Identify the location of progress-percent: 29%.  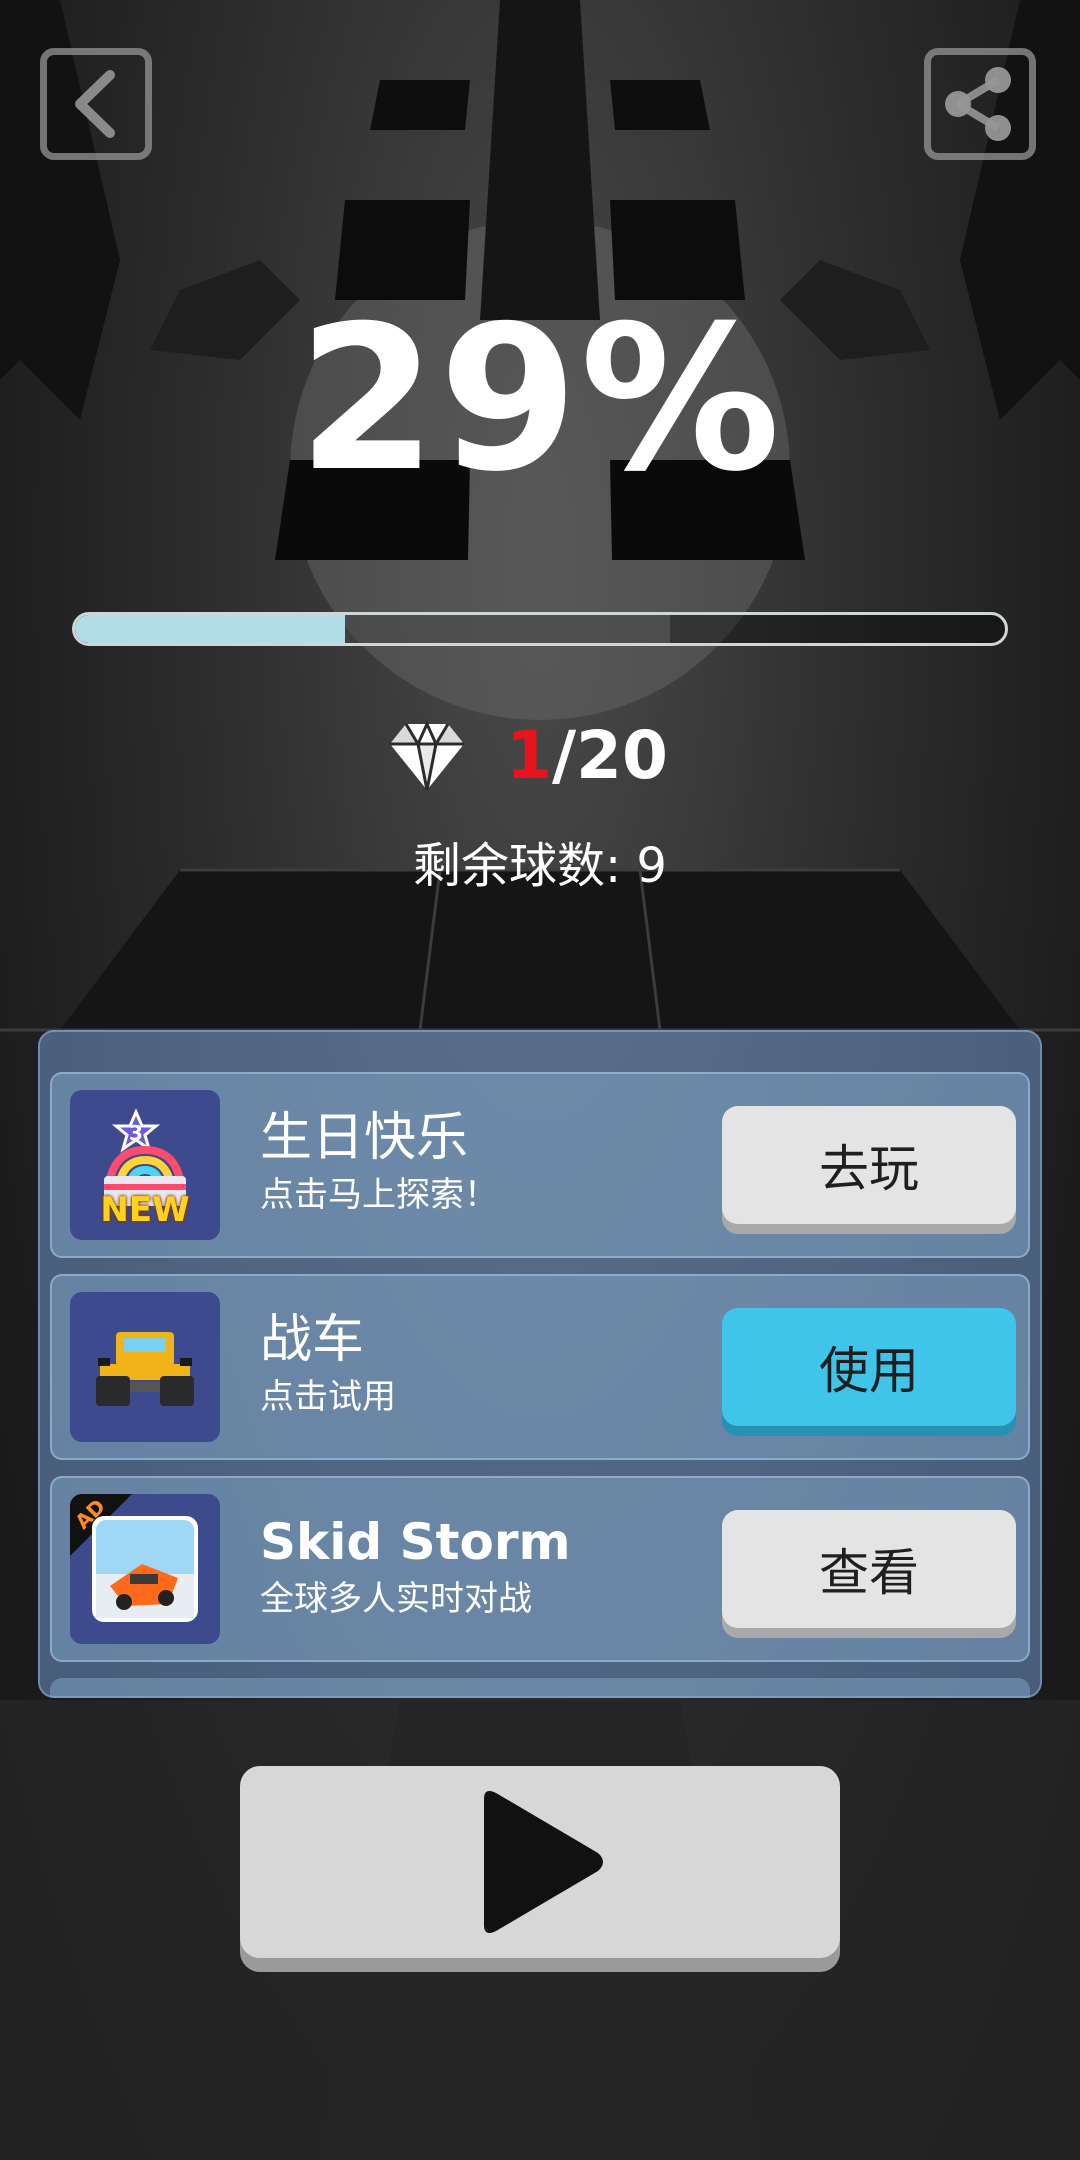
(540, 399).